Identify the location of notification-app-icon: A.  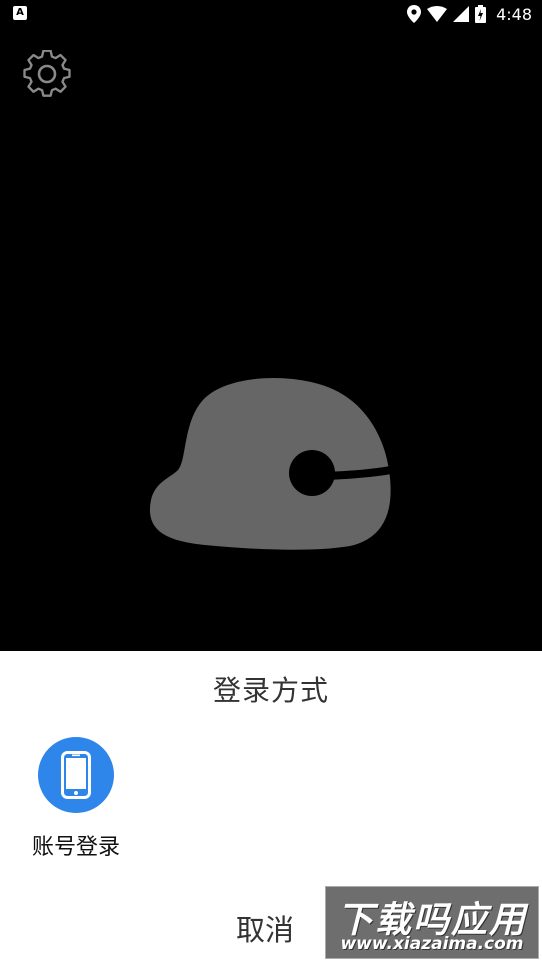
(20, 13).